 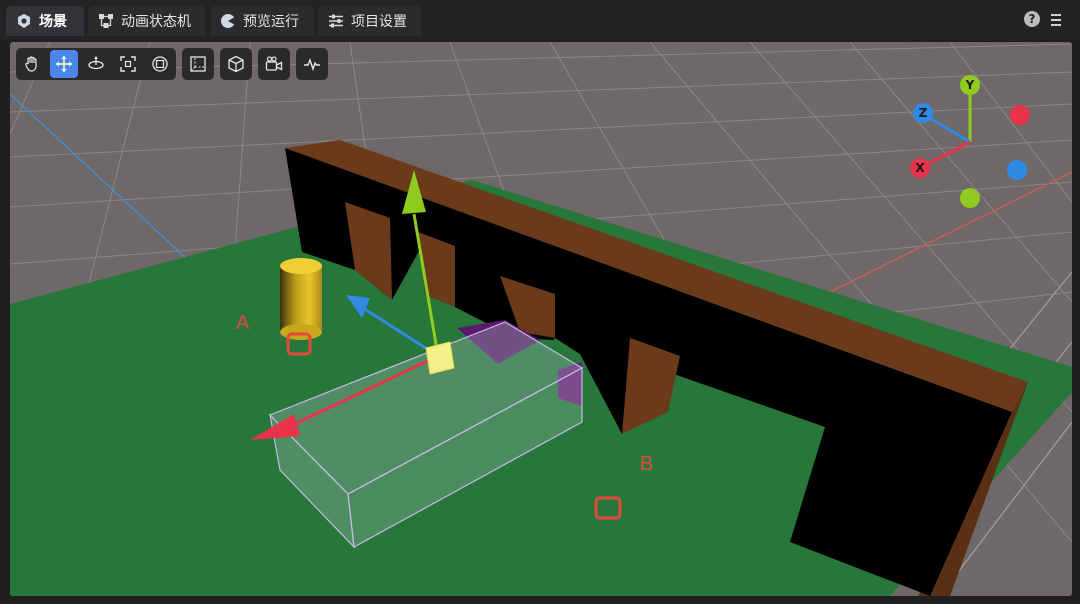 What do you see at coordinates (379, 22) in the screenshot?
I see `tab-label: 项目设置` at bounding box center [379, 22].